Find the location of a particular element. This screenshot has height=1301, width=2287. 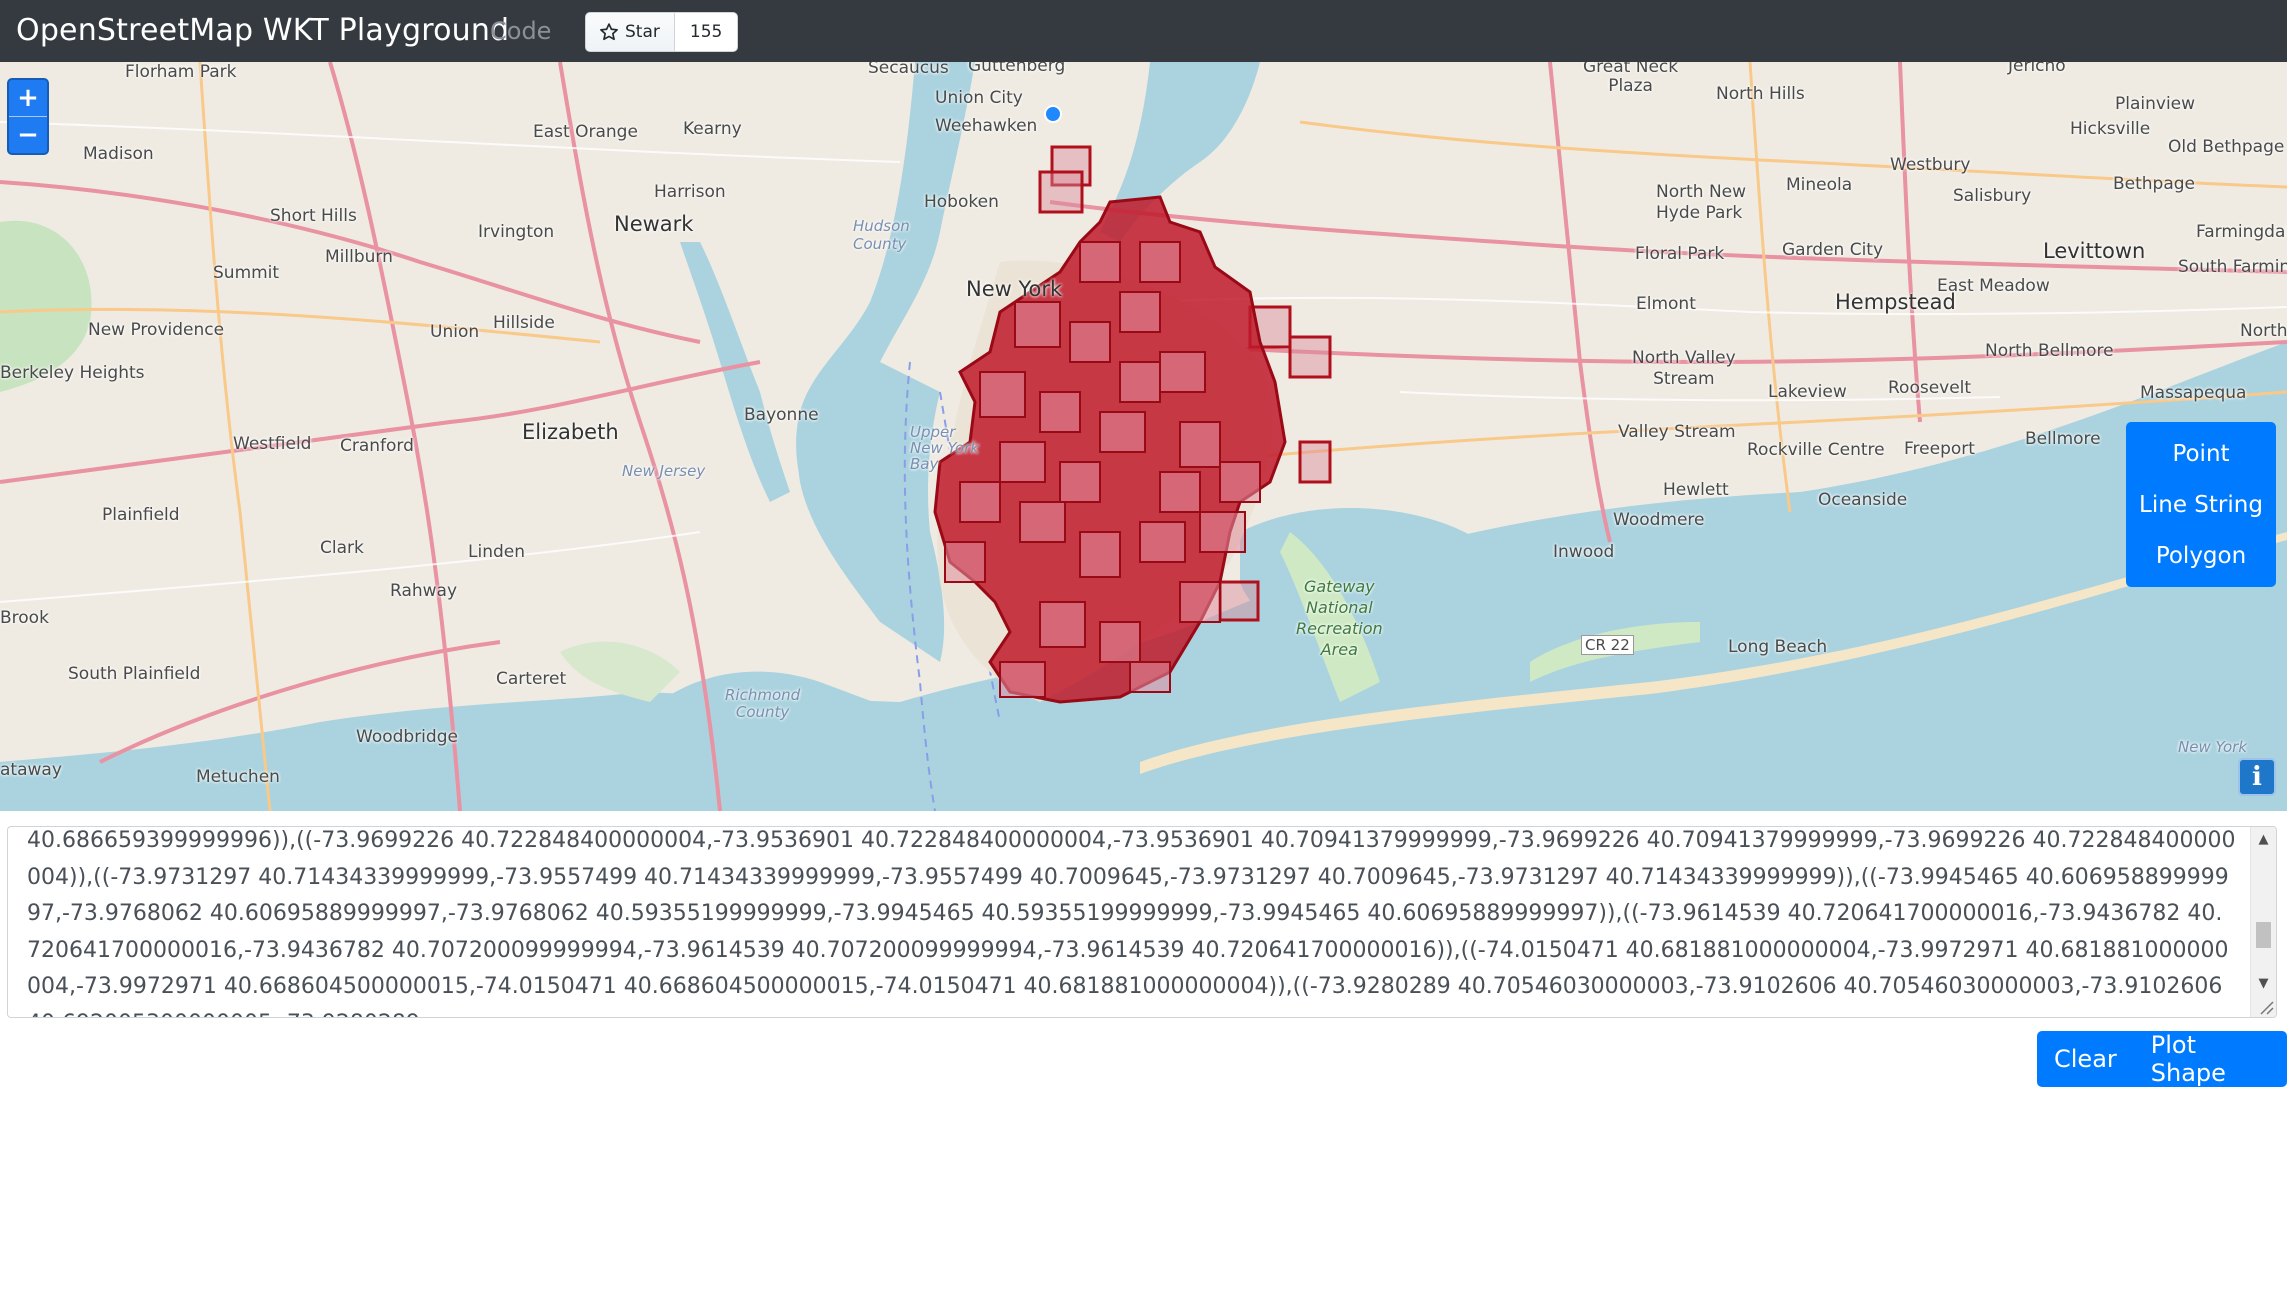

zoom-in-button: + is located at coordinates (28, 98).